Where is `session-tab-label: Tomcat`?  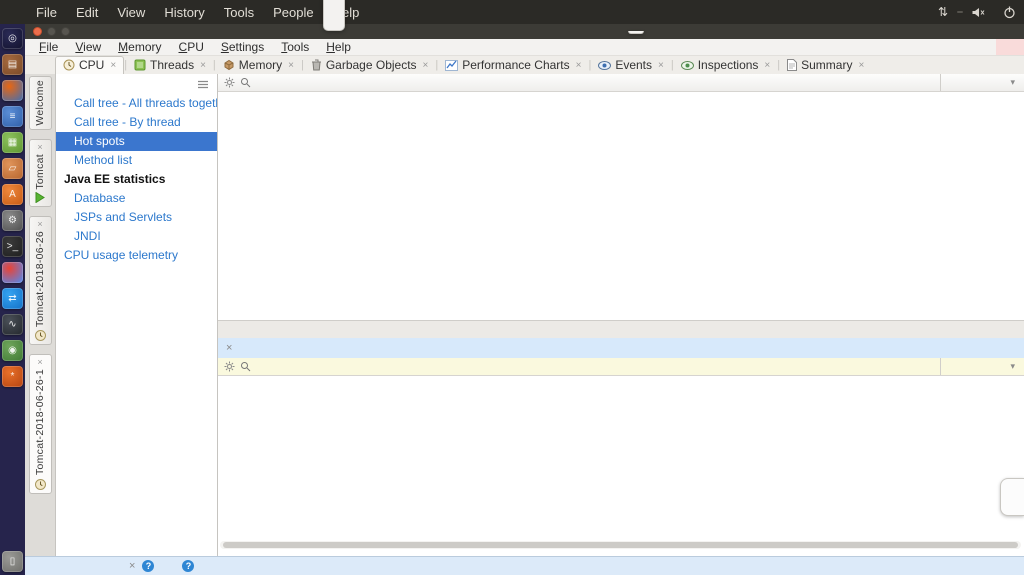 session-tab-label: Tomcat is located at coordinates (40, 171).